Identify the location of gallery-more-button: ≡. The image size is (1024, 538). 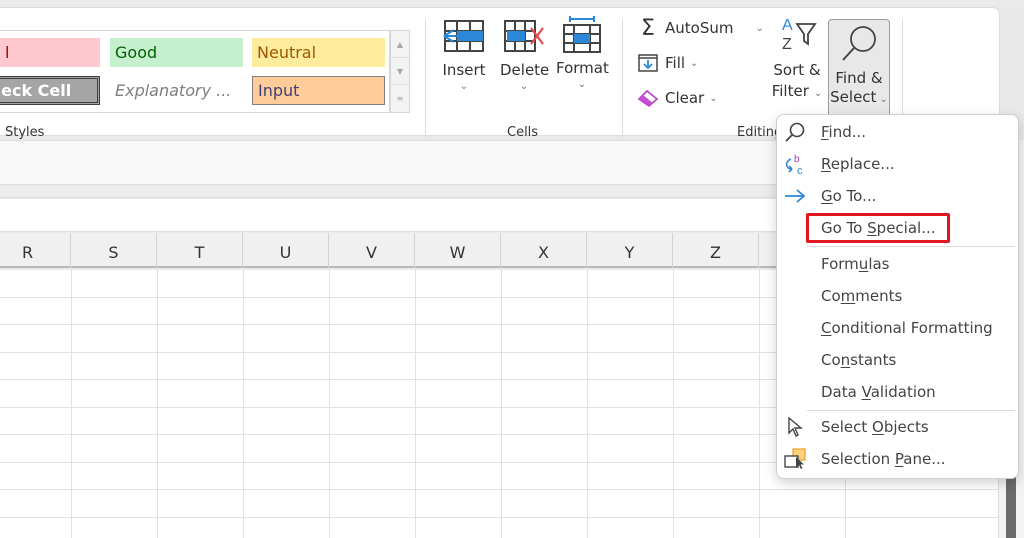
(400, 98).